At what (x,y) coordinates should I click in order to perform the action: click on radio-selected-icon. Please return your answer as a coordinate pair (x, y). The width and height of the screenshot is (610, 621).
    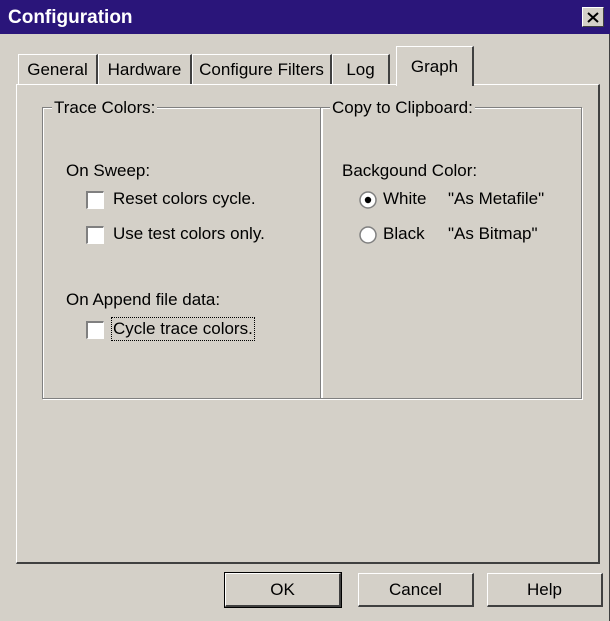
    Looking at the image, I should click on (368, 200).